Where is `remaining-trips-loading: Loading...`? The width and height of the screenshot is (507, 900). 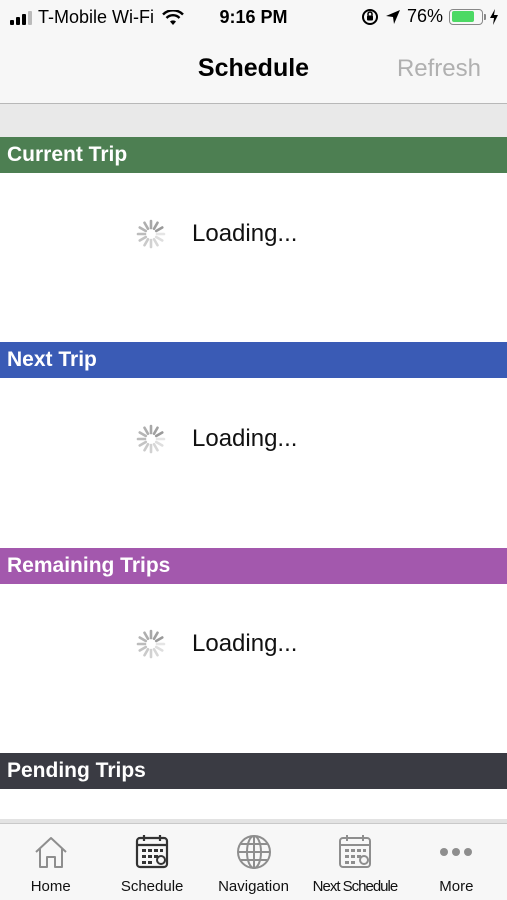
remaining-trips-loading: Loading... is located at coordinates (216, 644).